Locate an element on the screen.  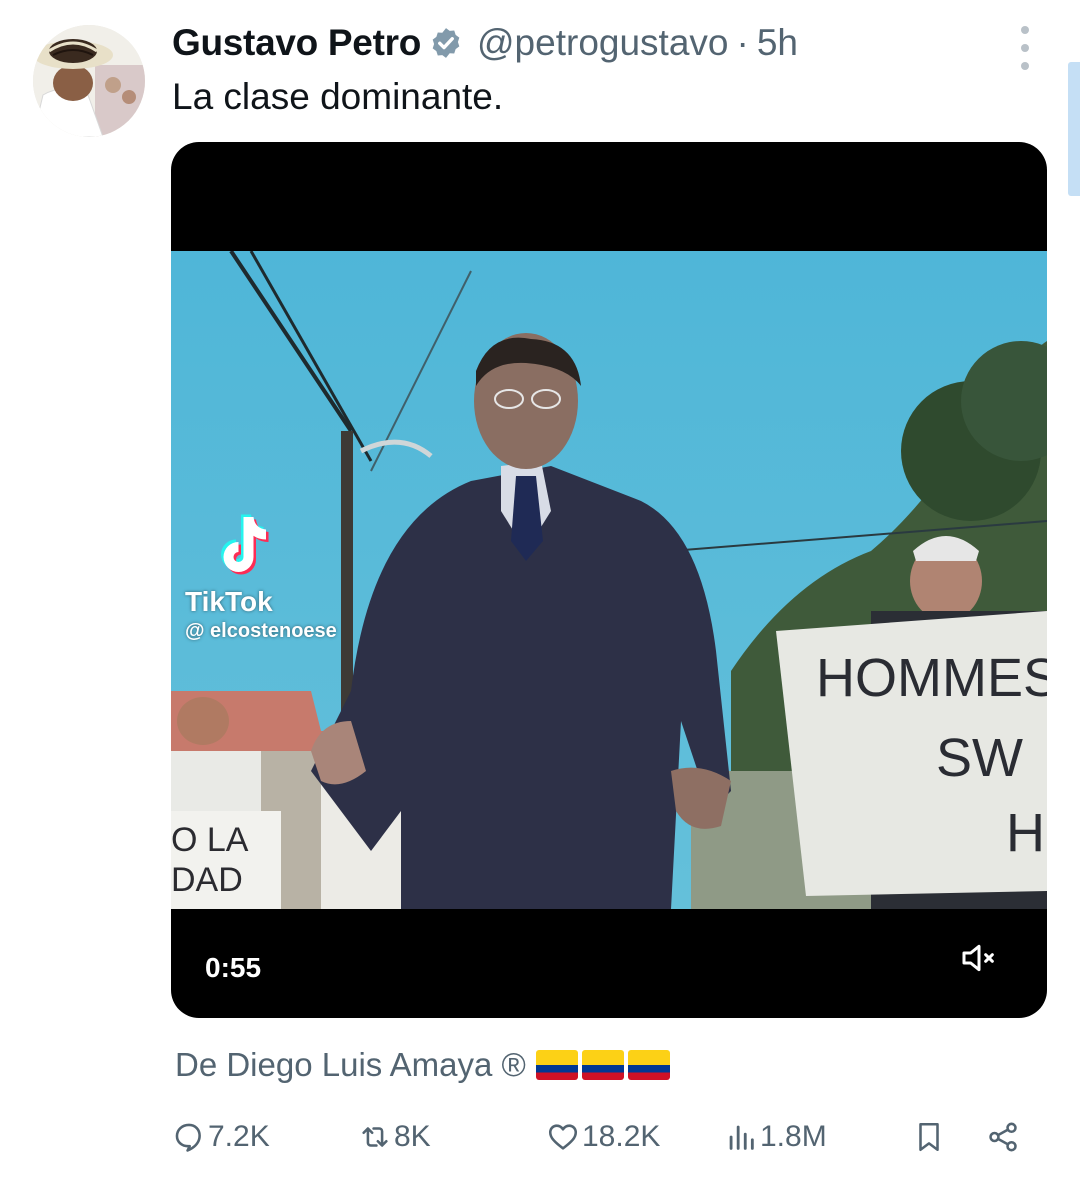
flag-emojis is located at coordinates (602, 1065).